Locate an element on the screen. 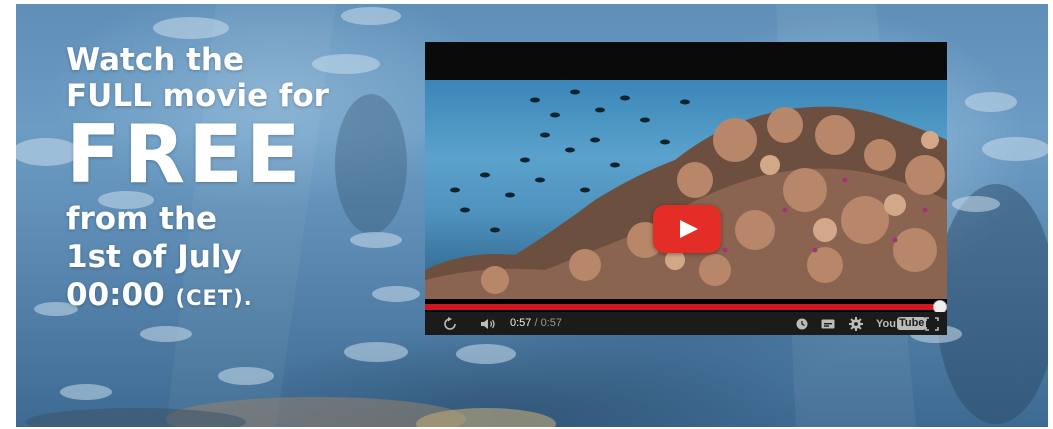 Image resolution: width=1053 pixels, height=429 pixels. settings-button is located at coordinates (856, 323).